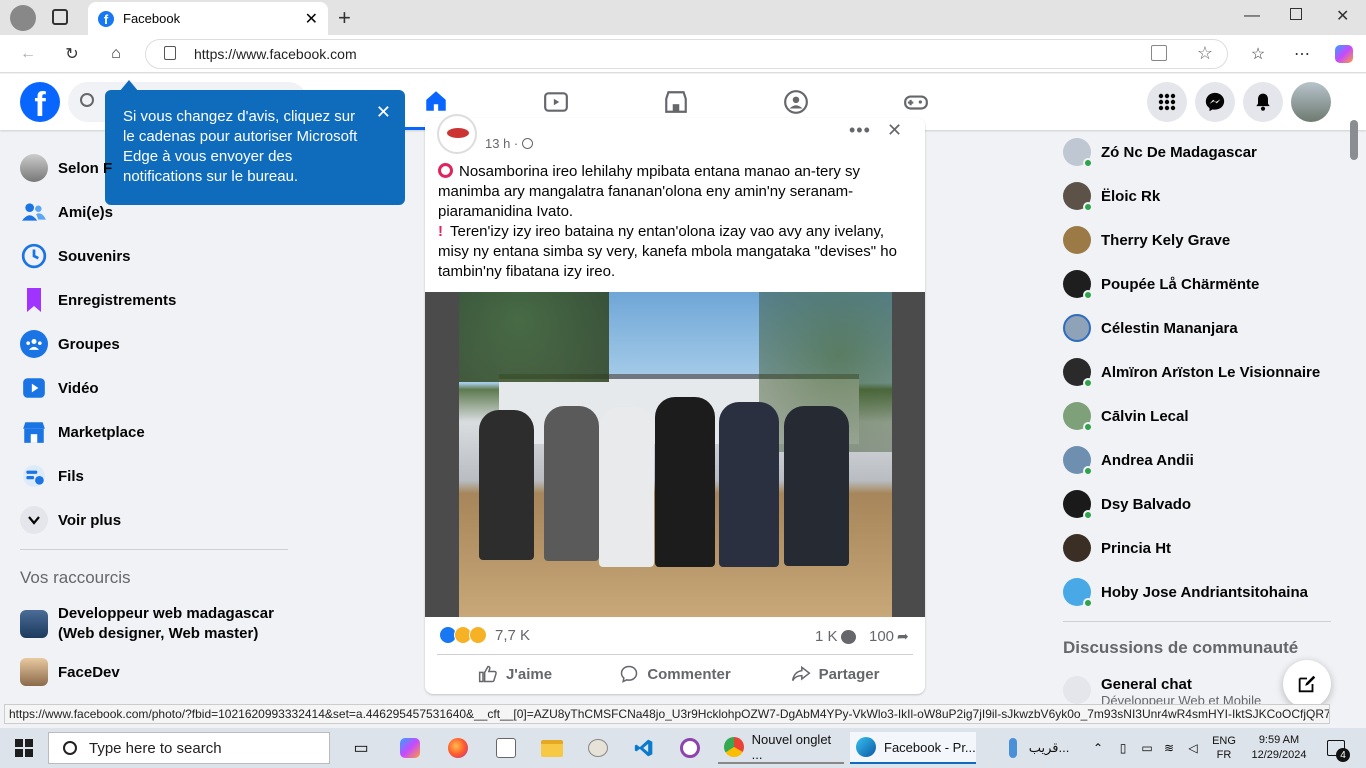  Describe the element at coordinates (70, 672) in the screenshot. I see `shortcut-item-facedev: FaceDev` at that location.